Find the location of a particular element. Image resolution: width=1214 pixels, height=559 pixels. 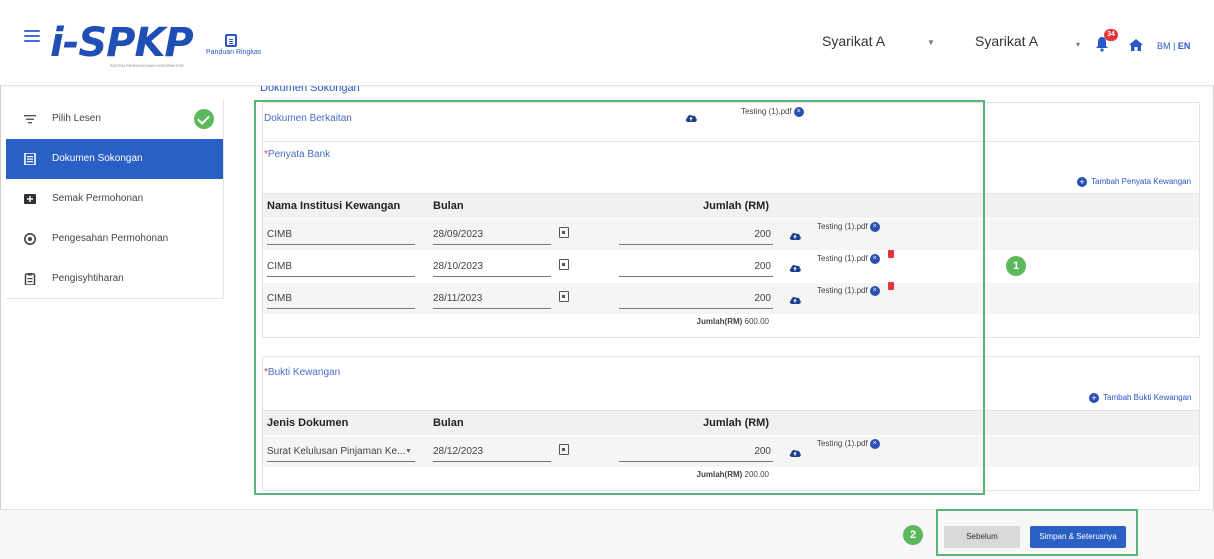

sidebar-item-pengisyhtiharan: Pengisyhtiharan is located at coordinates (114, 279).